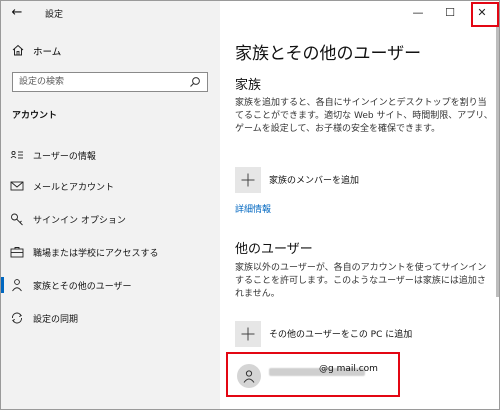 Image resolution: width=500 pixels, height=410 pixels. What do you see at coordinates (17, 13) in the screenshot?
I see `back-button: ←` at bounding box center [17, 13].